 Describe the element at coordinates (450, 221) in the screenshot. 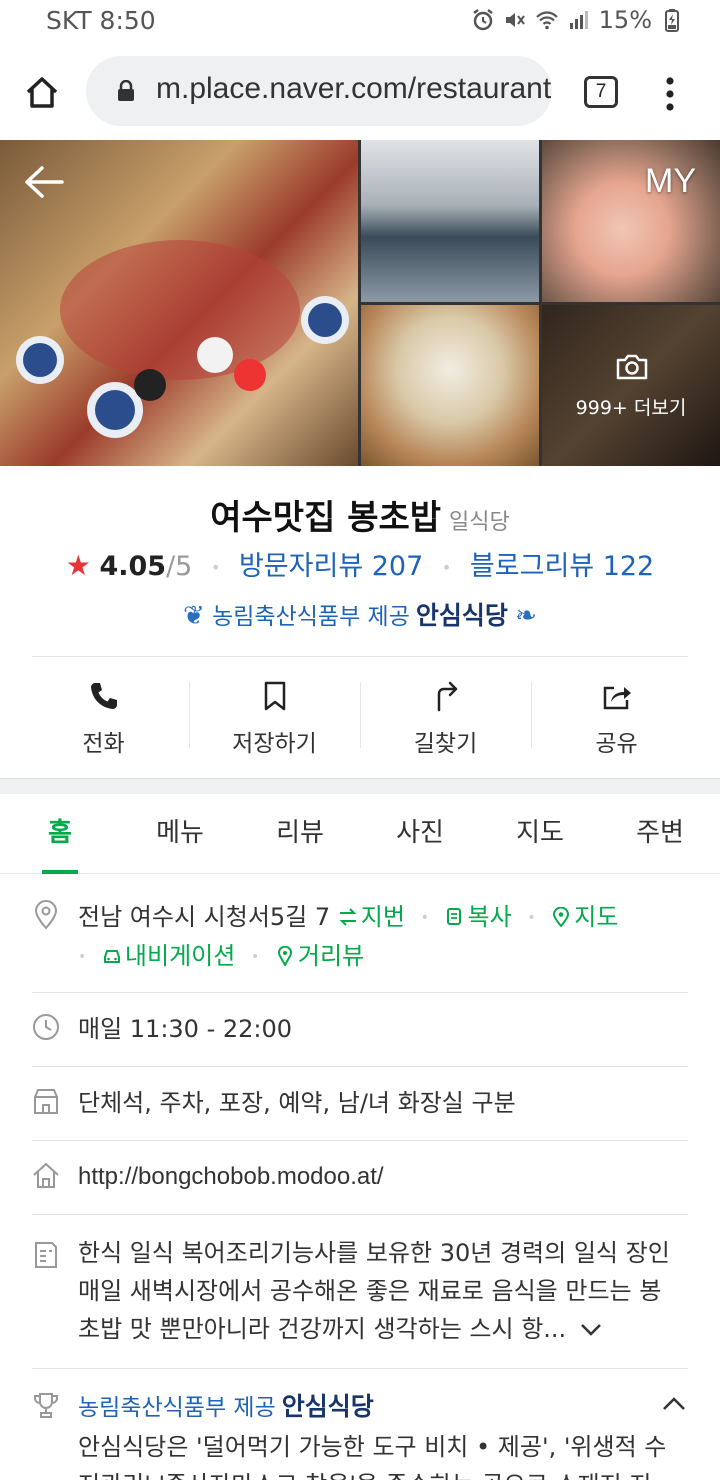

I see `storefront-photo` at that location.